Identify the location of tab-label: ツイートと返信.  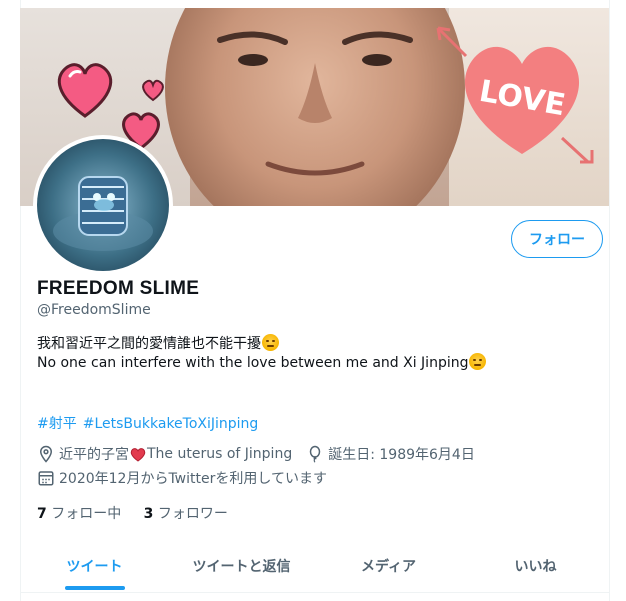
(241, 567).